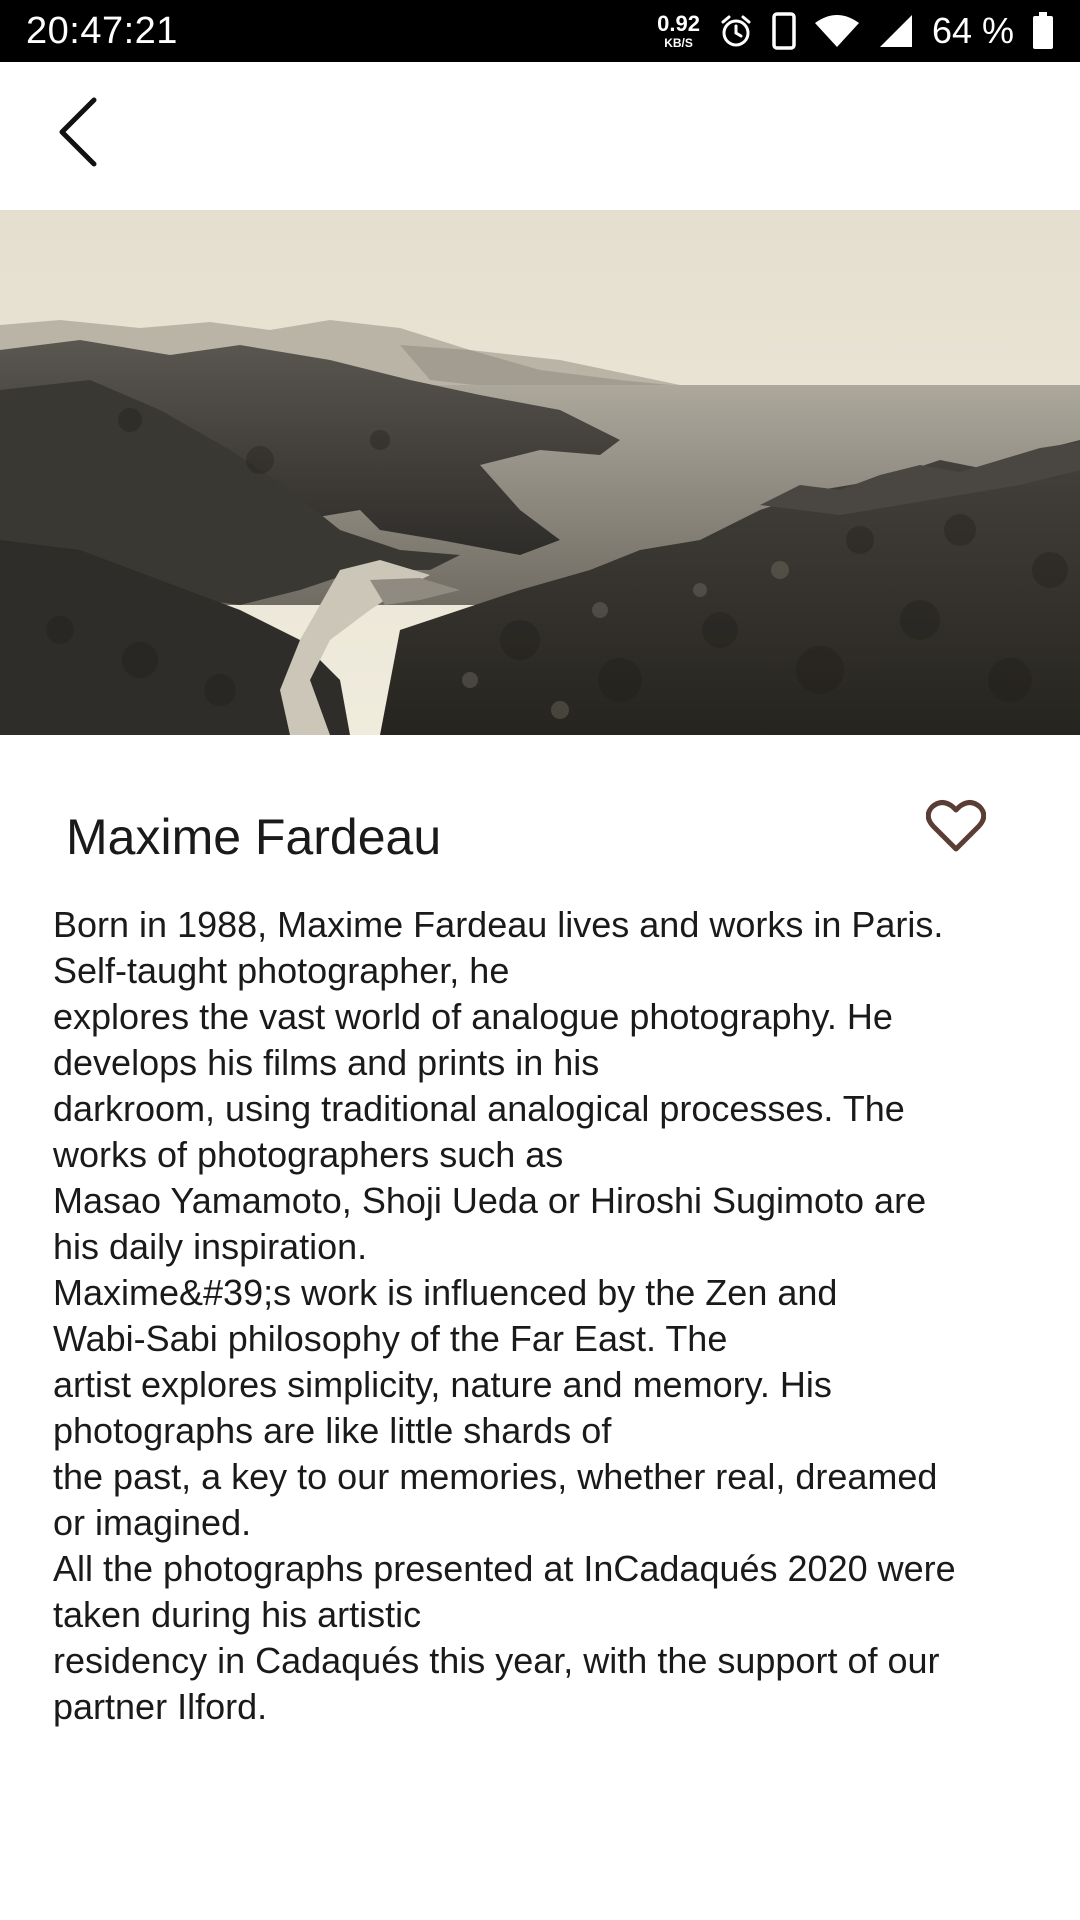 Image resolution: width=1080 pixels, height=1920 pixels. Describe the element at coordinates (102, 30) in the screenshot. I see `status-time: 20:47:21` at that location.